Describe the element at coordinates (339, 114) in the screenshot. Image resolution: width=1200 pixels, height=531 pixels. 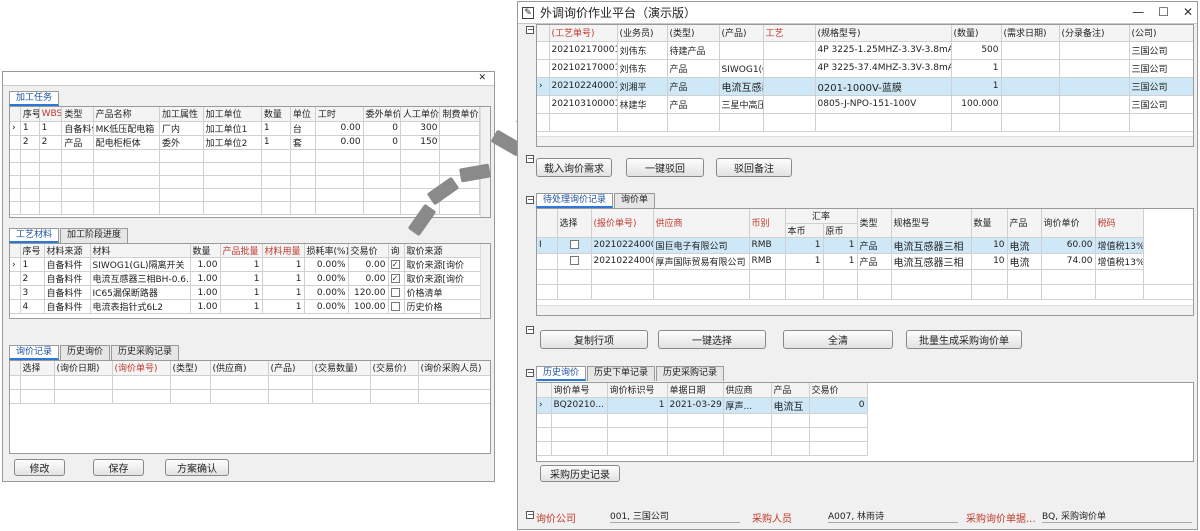
I see `task-col-header: 工时` at that location.